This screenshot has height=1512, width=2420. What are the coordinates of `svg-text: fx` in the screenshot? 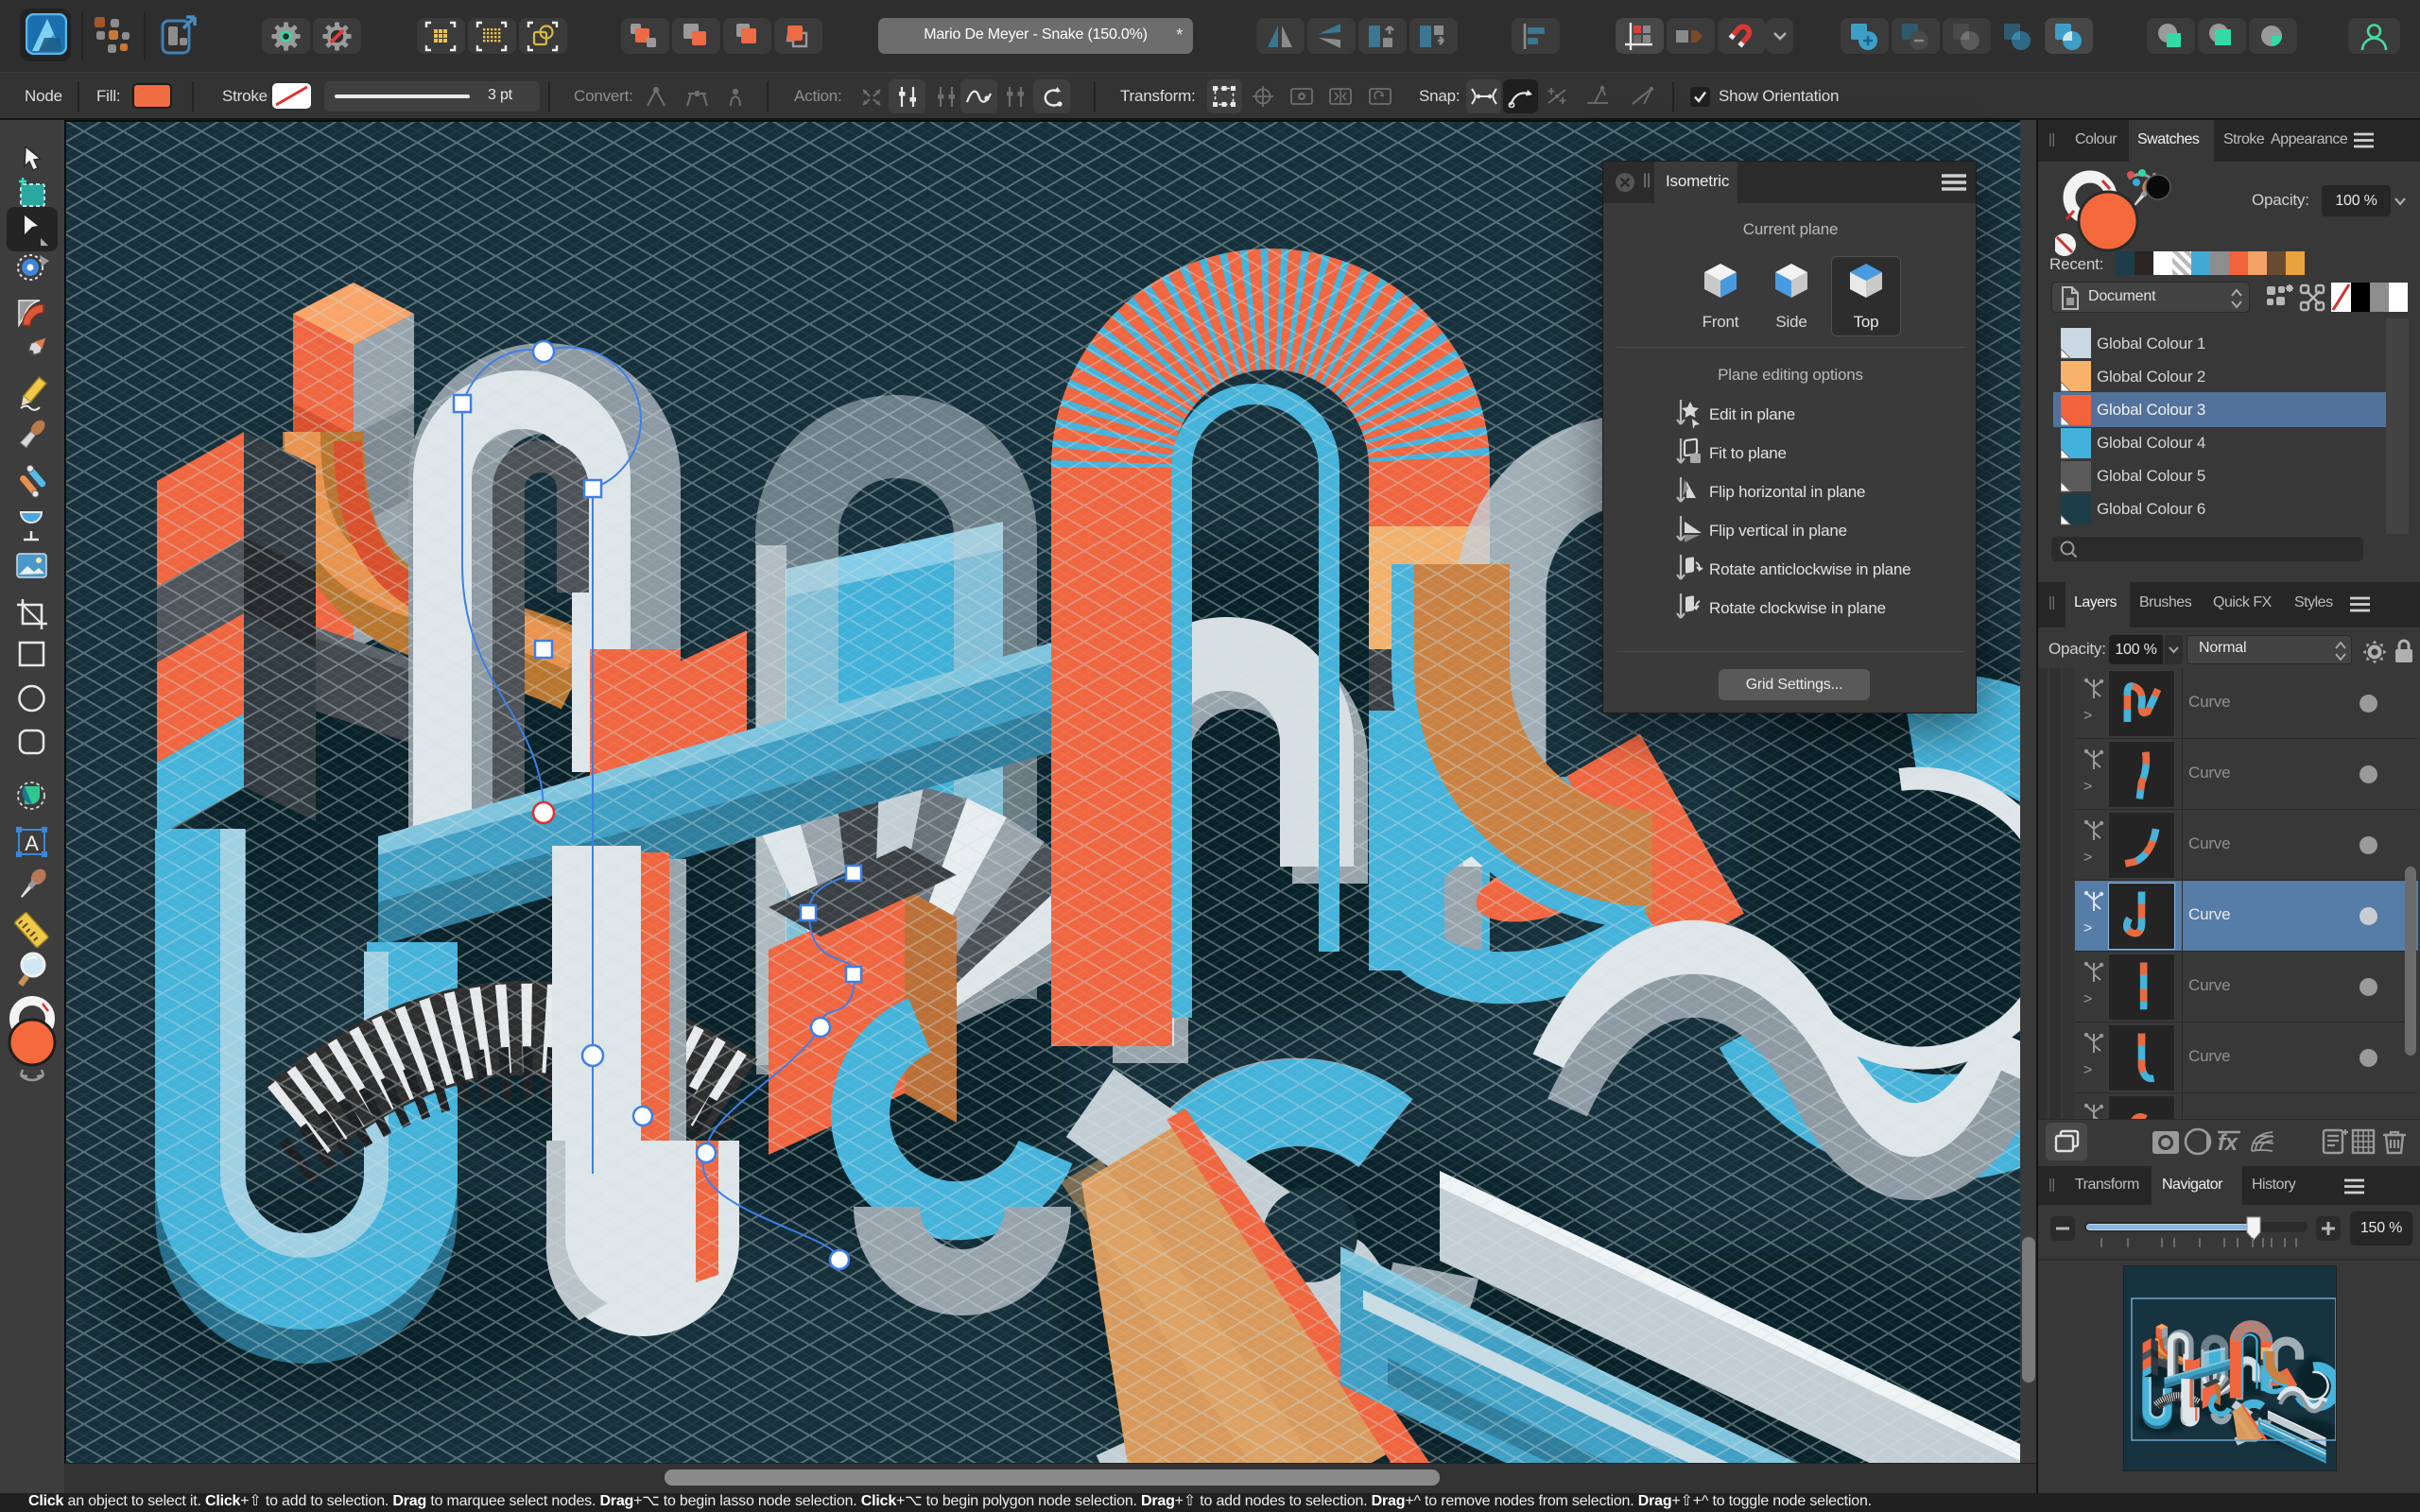 It's located at (2228, 1143).